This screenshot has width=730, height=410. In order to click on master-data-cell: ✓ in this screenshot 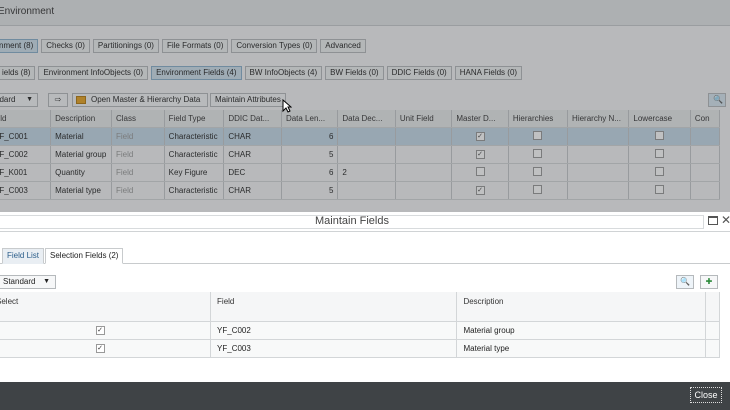, I will do `click(480, 154)`.